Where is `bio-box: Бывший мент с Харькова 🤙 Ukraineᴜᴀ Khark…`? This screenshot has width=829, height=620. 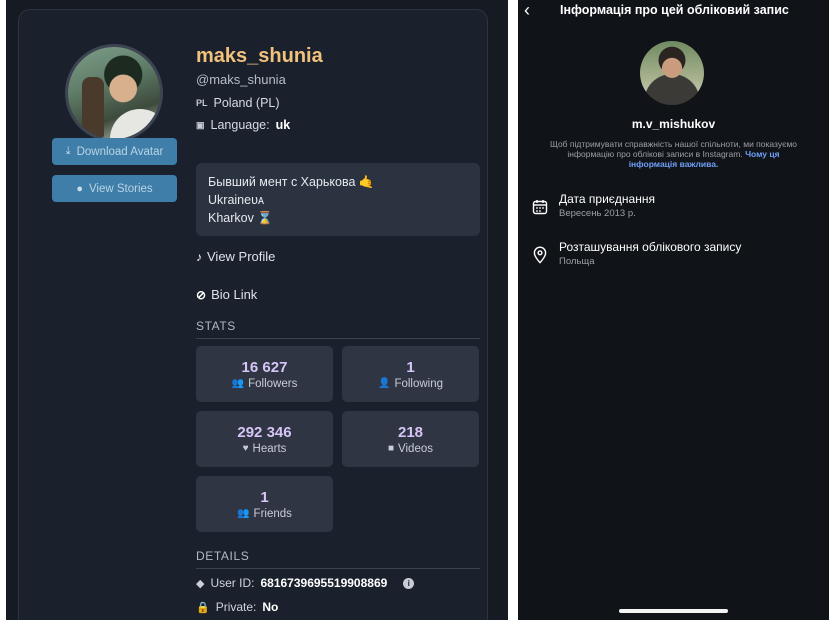 bio-box: Бывший мент с Харькова 🤙 Ukraineᴜᴀ Khark… is located at coordinates (338, 199).